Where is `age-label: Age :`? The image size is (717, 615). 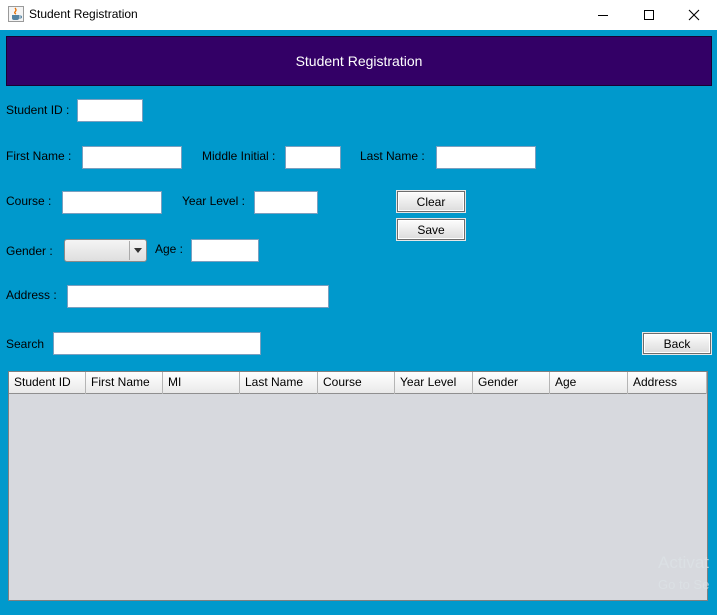
age-label: Age : is located at coordinates (169, 249).